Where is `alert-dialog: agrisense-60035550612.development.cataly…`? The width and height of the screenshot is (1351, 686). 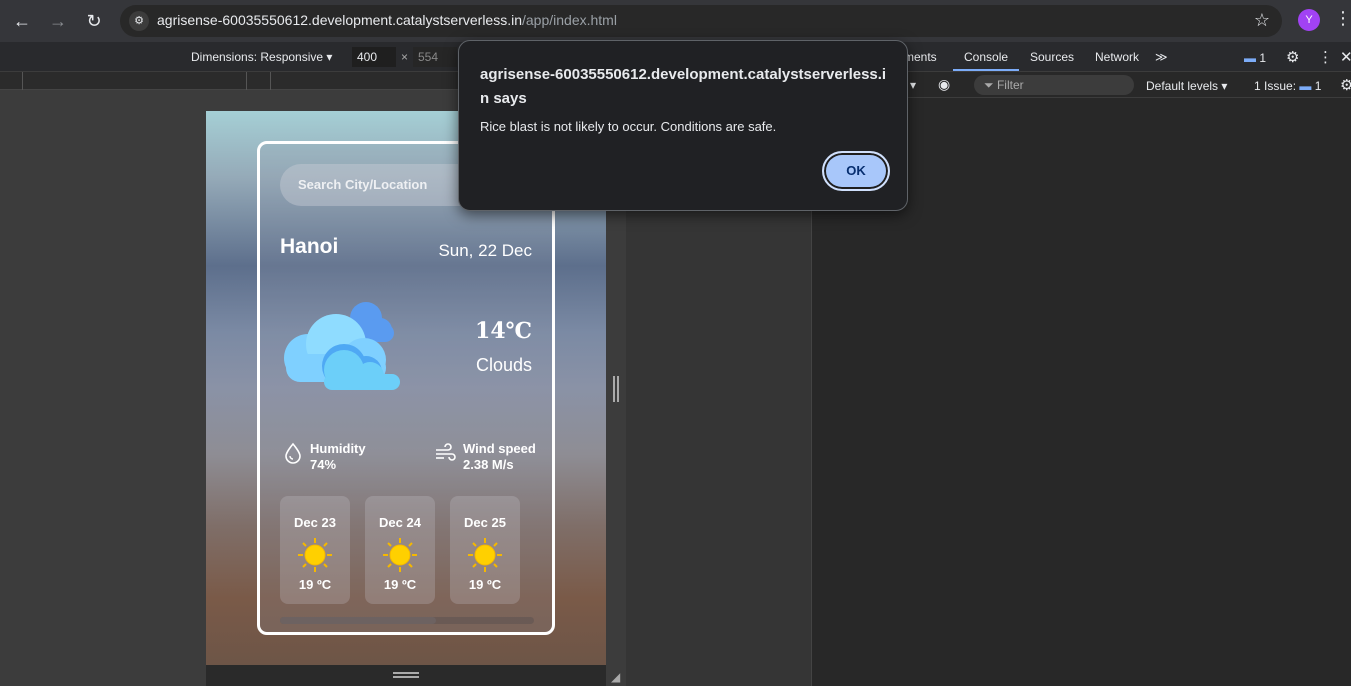 alert-dialog: agrisense-60035550612.development.cataly… is located at coordinates (683, 125).